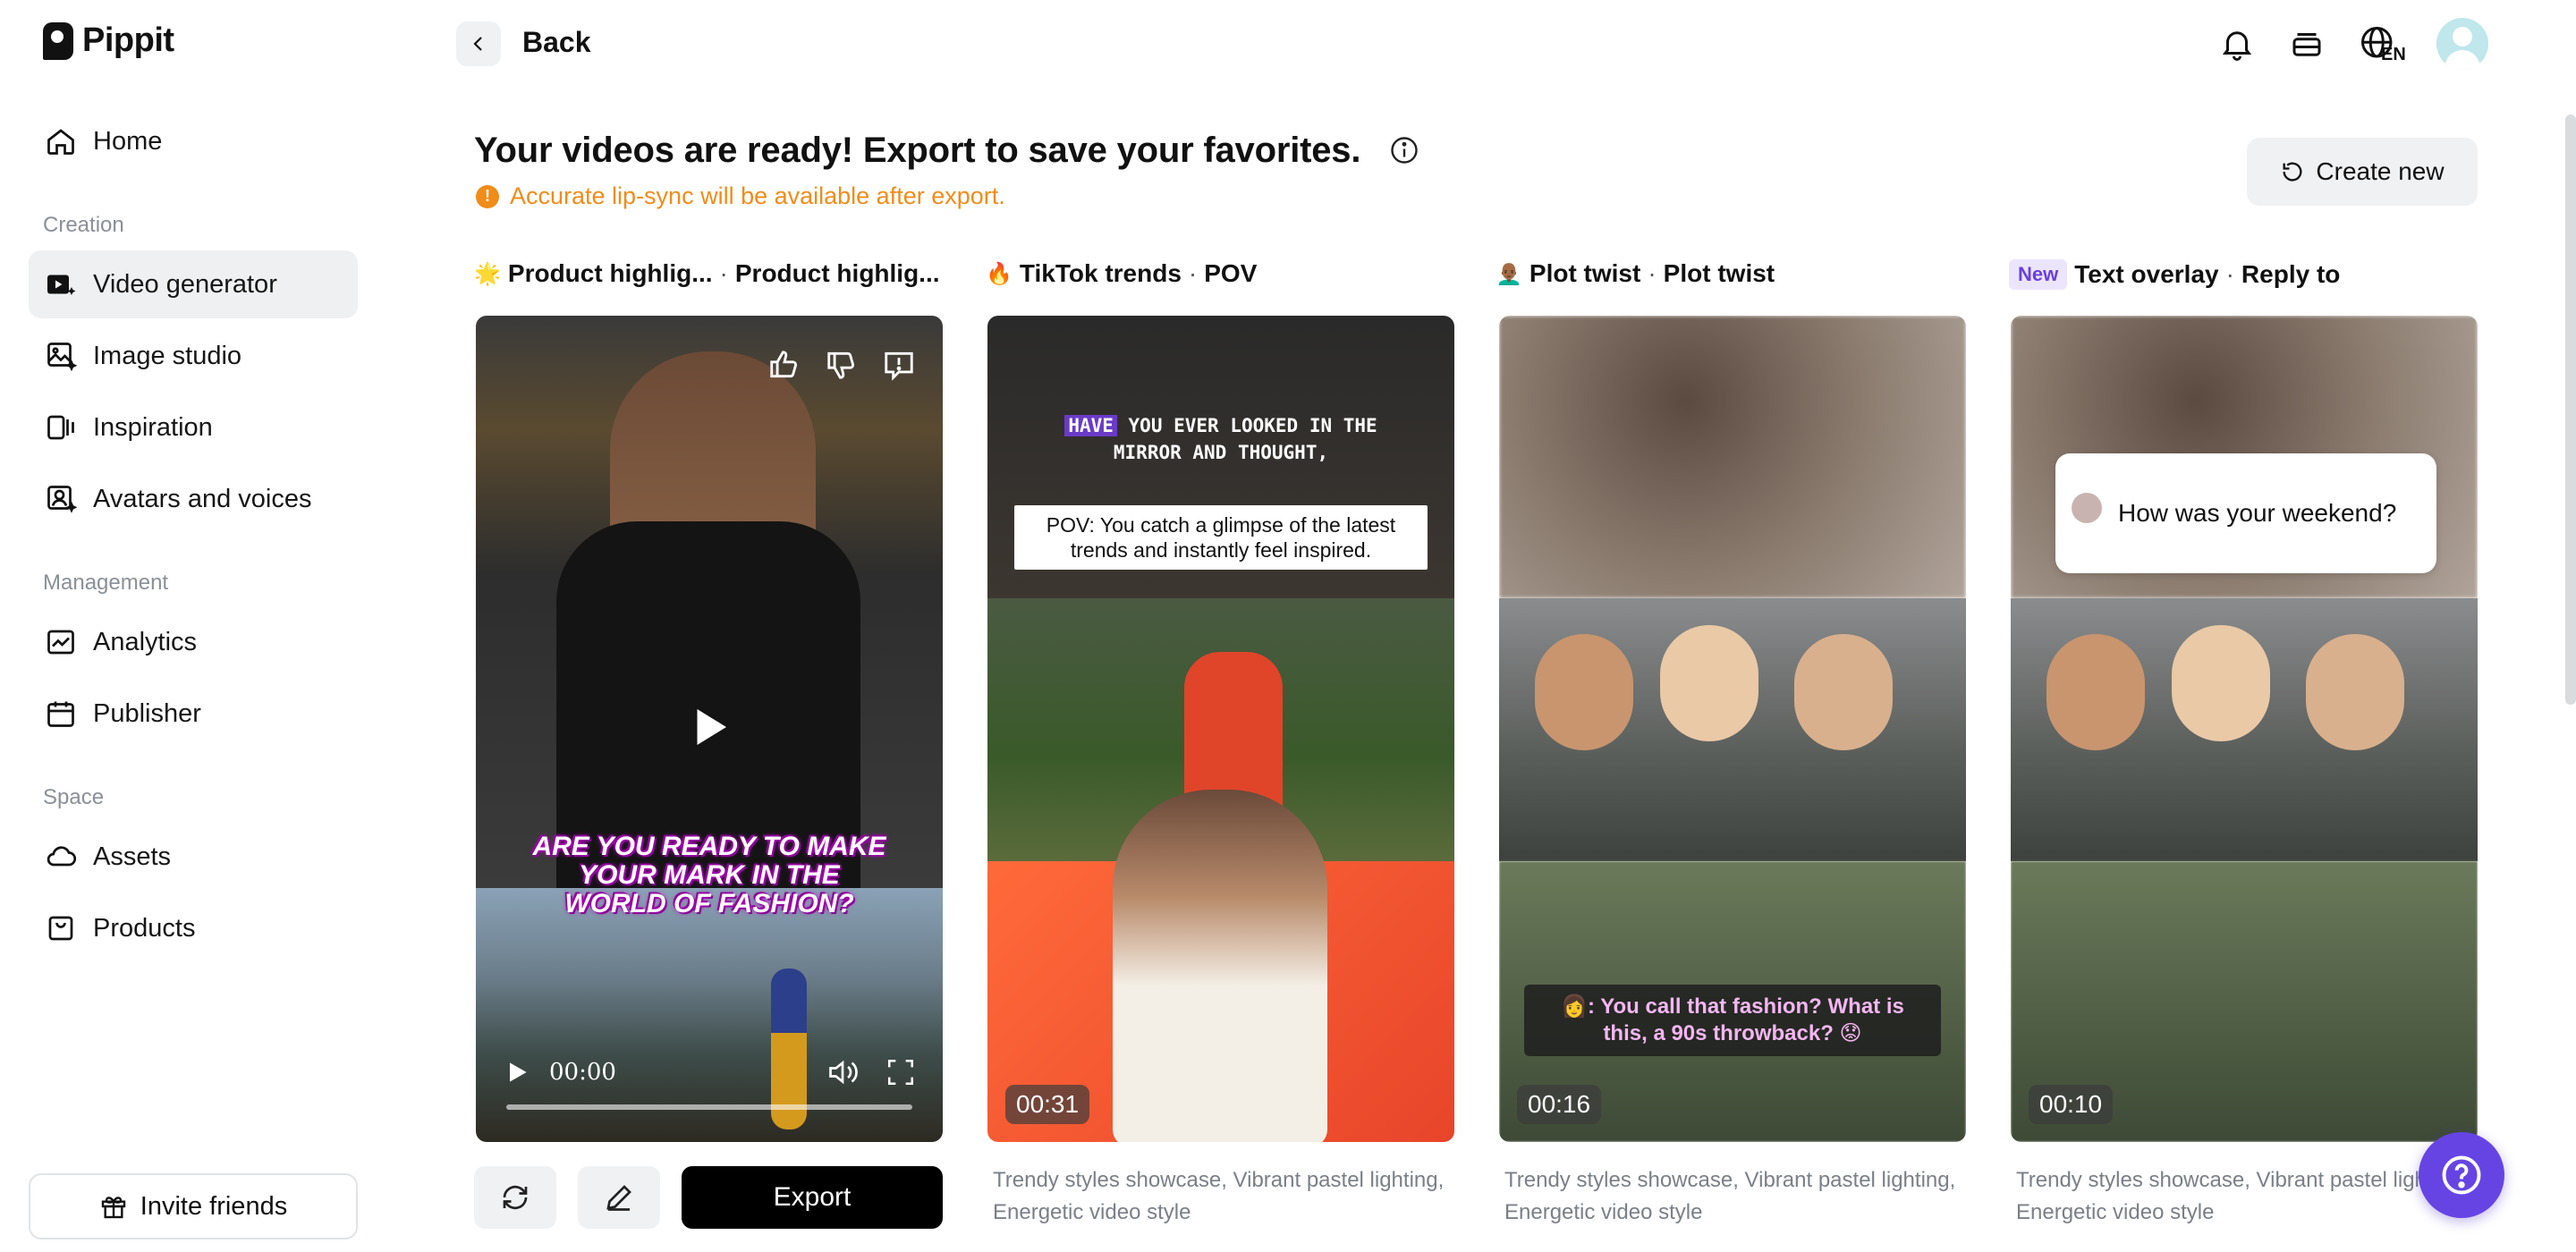 This screenshot has height=1252, width=2576. What do you see at coordinates (74, 797) in the screenshot?
I see `section-space: Space` at bounding box center [74, 797].